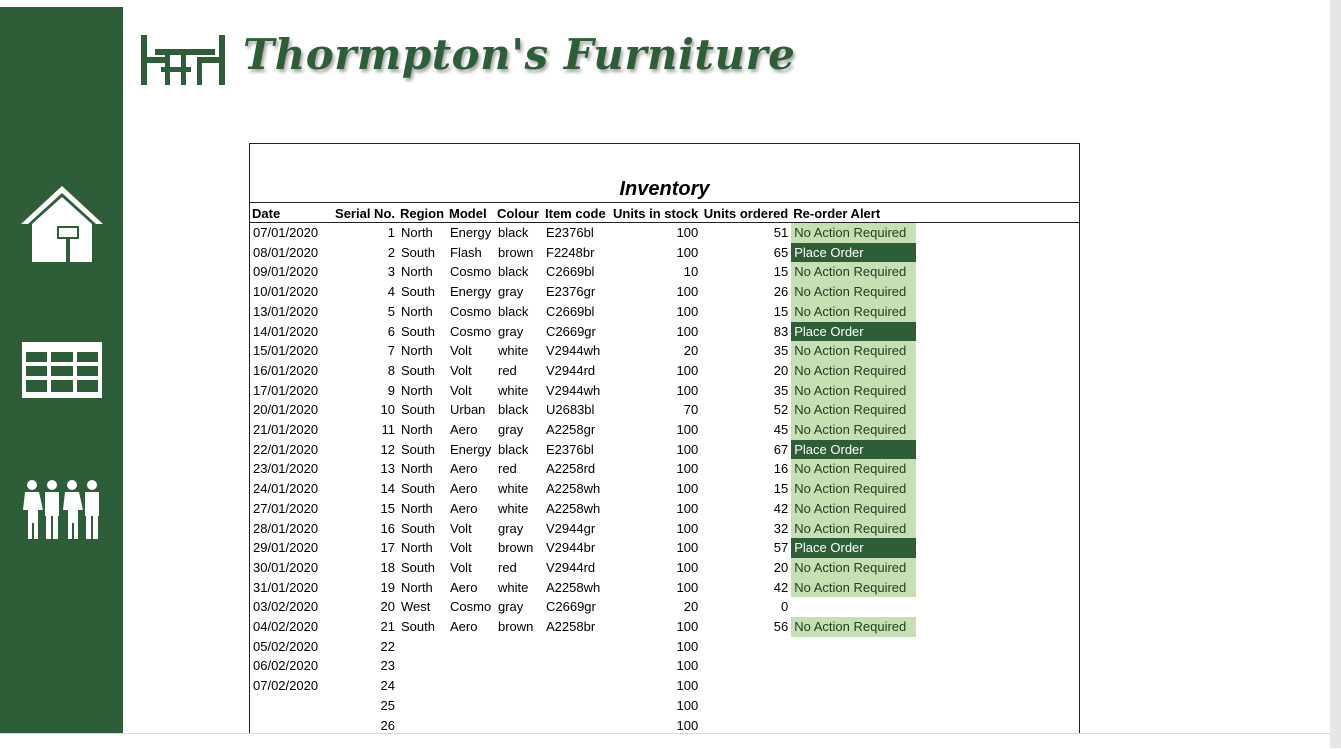 Image resolution: width=1341 pixels, height=749 pixels. Describe the element at coordinates (361, 410) in the screenshot. I see `cell-serial: 10` at that location.